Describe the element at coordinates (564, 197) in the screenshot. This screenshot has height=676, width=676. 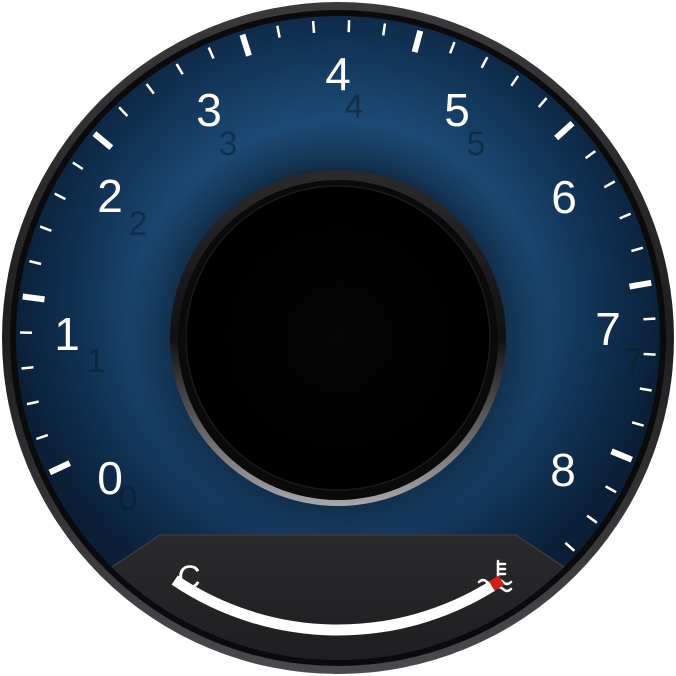
I see `numeral-6: 6` at that location.